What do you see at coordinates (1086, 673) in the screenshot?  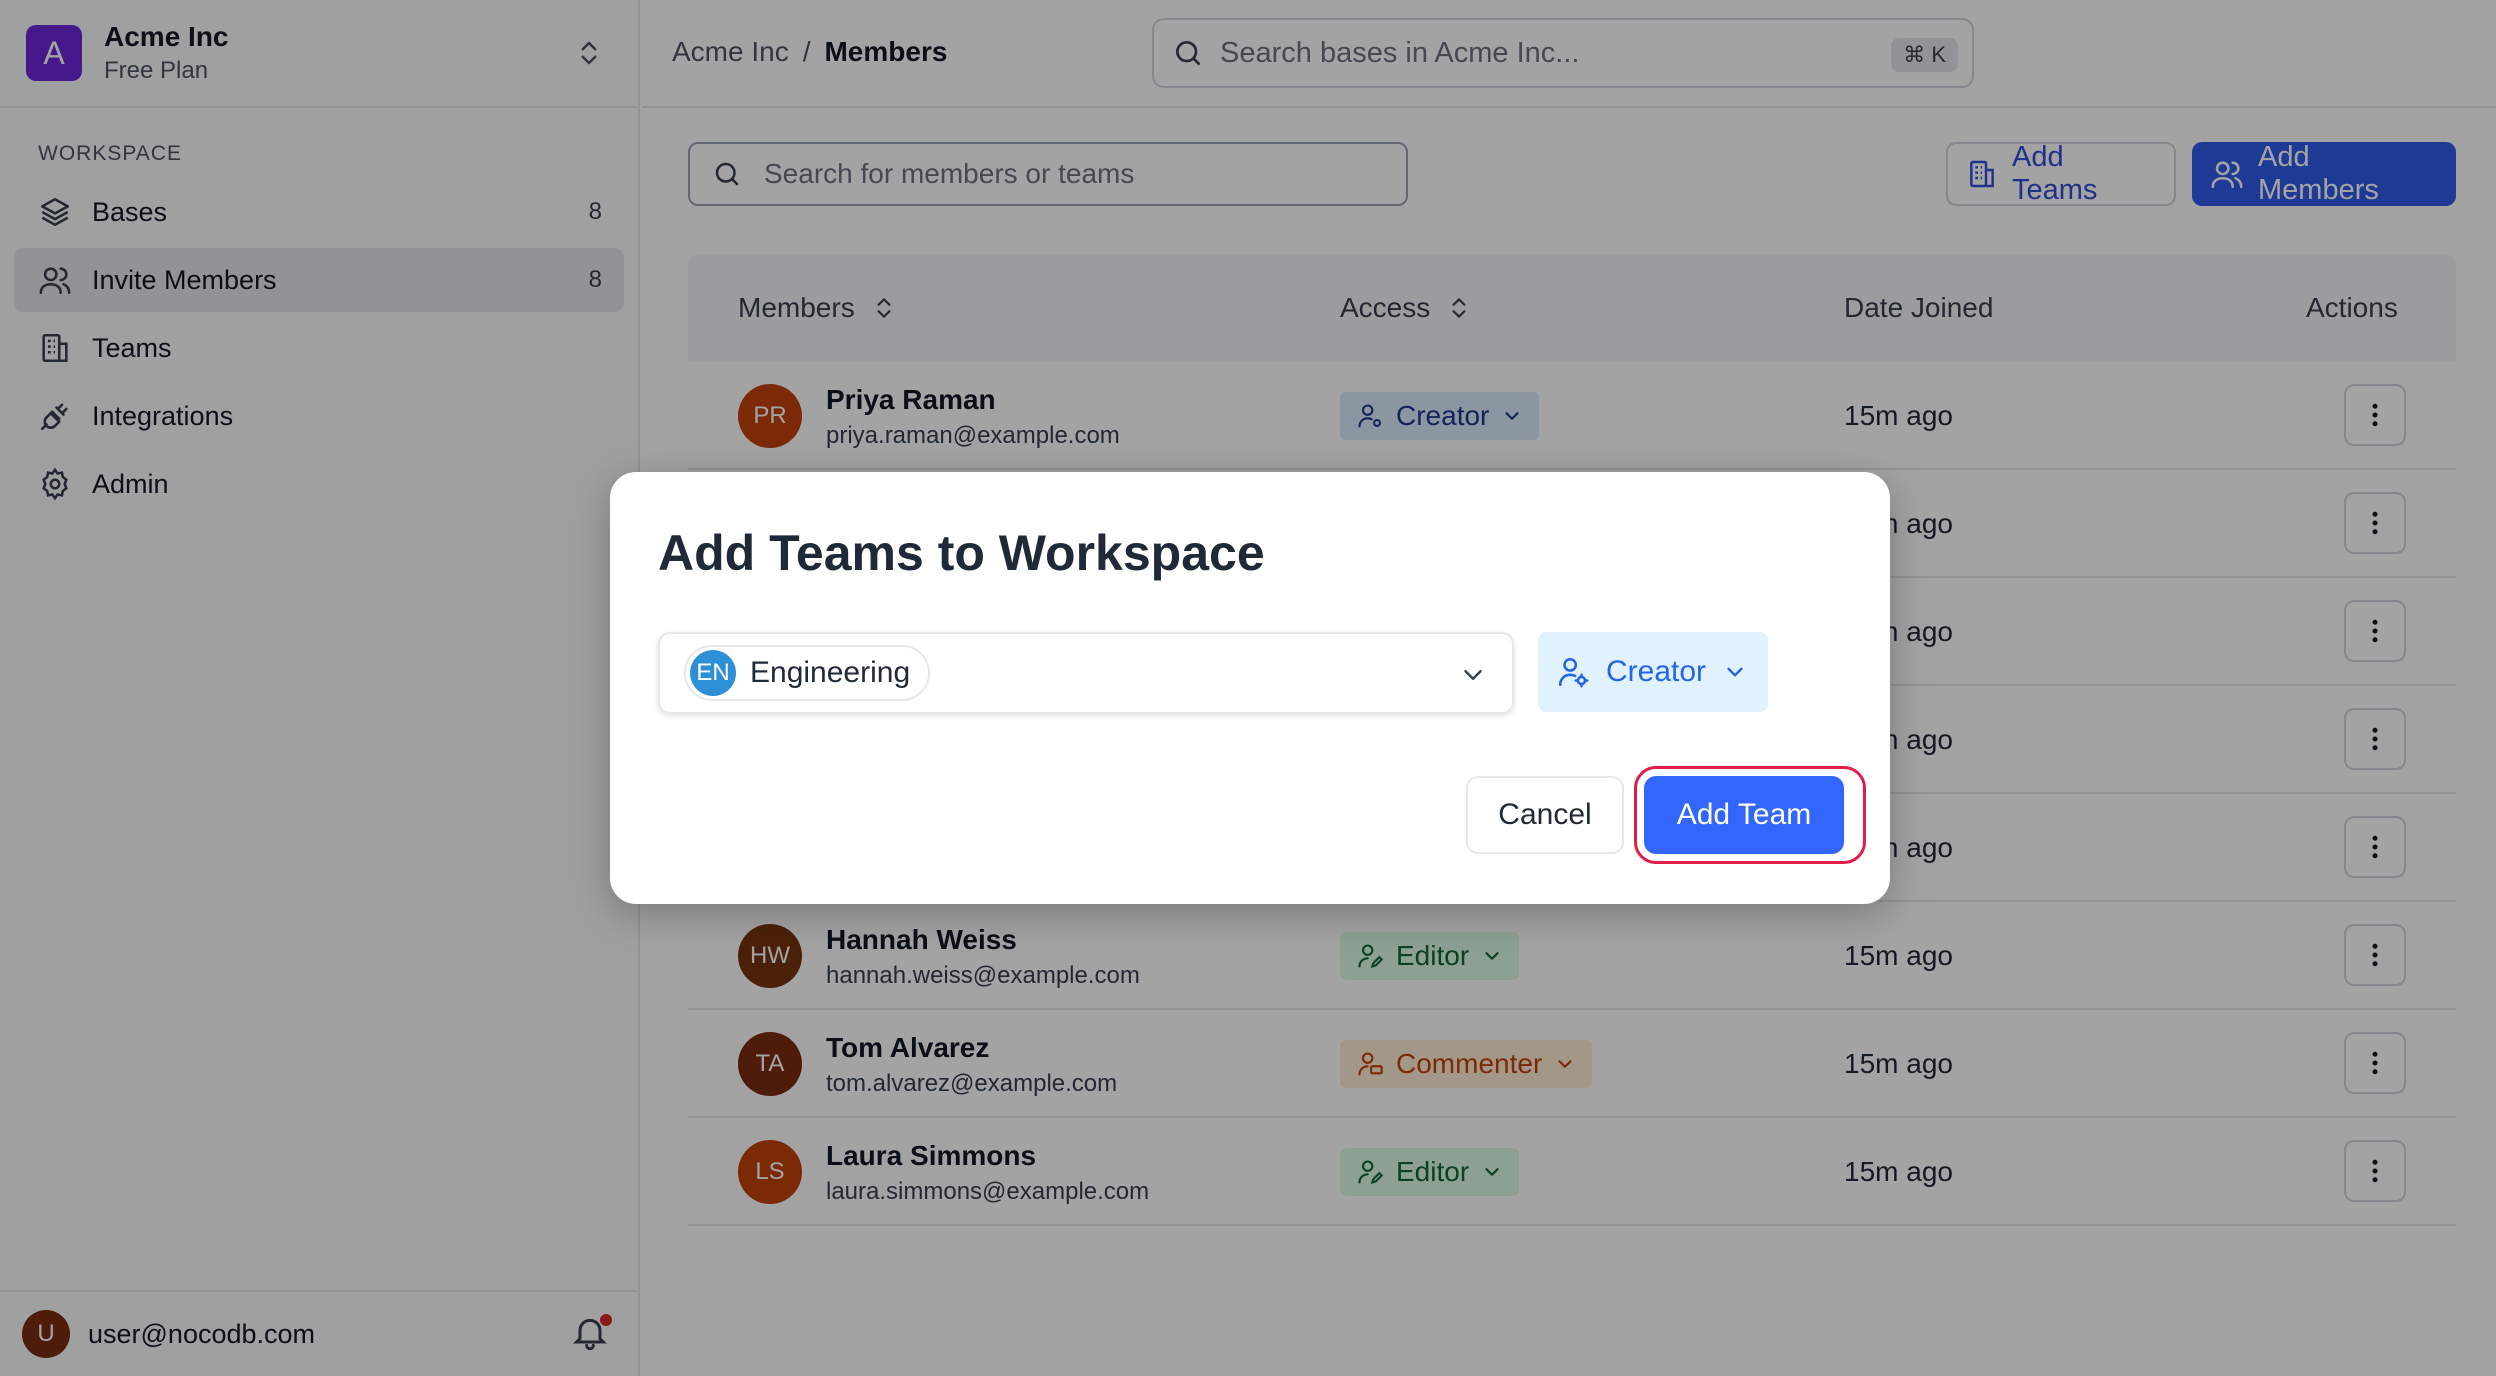 I see `team-select: EN Engineering` at bounding box center [1086, 673].